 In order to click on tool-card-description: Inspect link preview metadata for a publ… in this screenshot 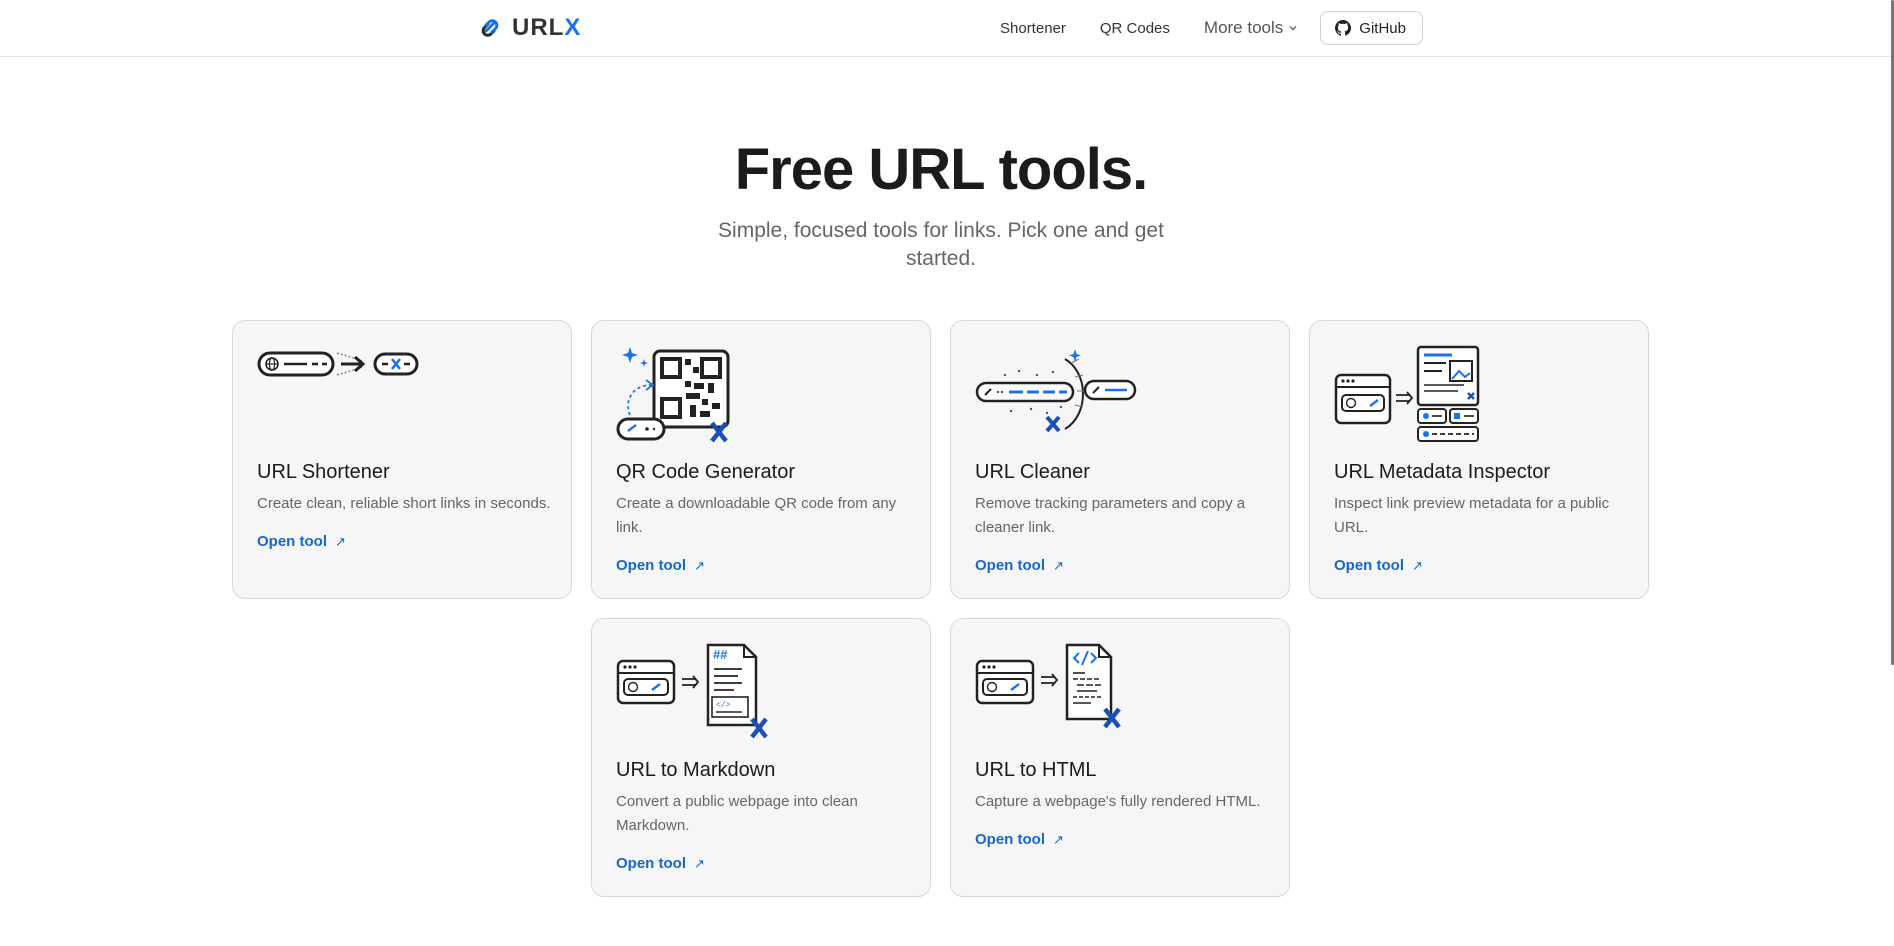, I will do `click(1472, 515)`.